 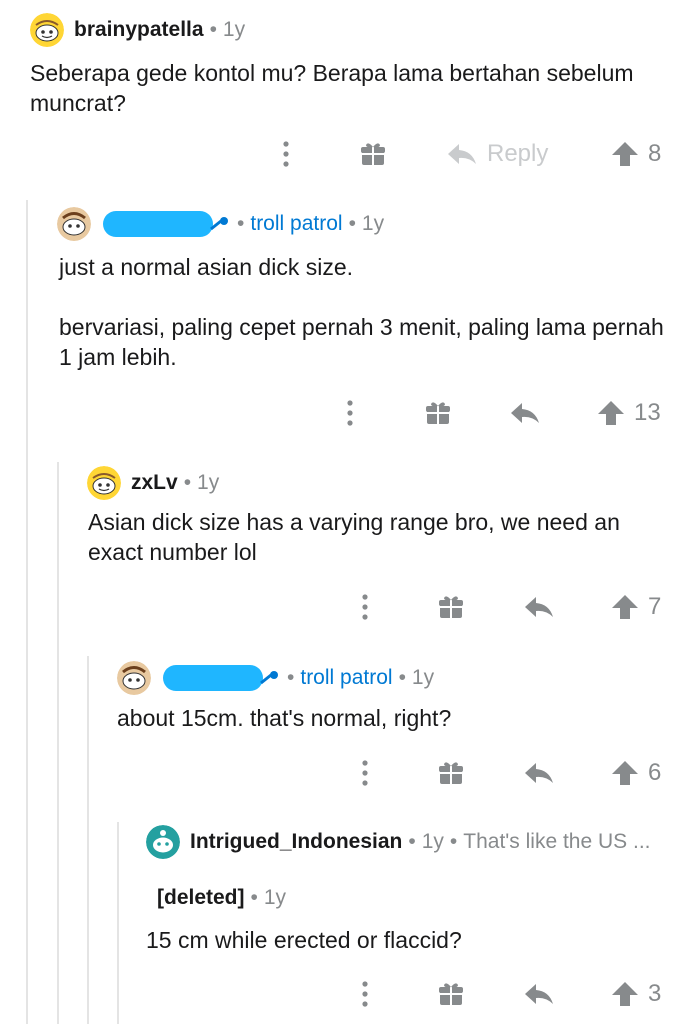 I want to click on deleted-username: [deleted], so click(x=201, y=897).